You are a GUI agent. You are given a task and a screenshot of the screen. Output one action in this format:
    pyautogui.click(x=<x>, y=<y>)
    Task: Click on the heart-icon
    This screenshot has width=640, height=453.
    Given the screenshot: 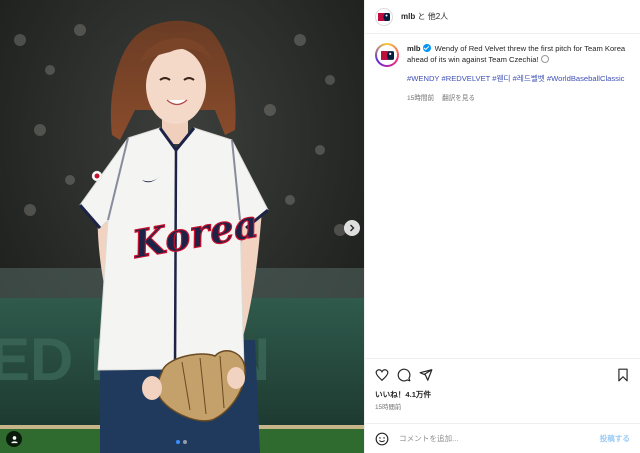 What is the action you would take?
    pyautogui.click(x=382, y=375)
    